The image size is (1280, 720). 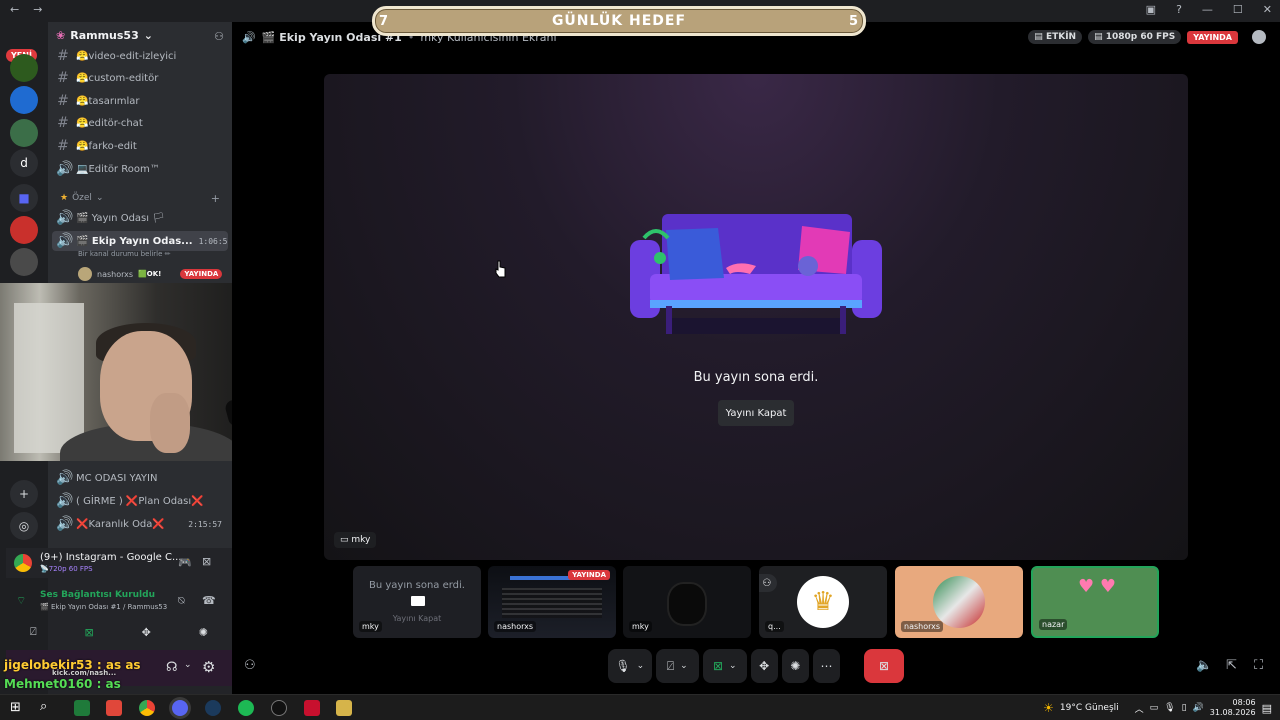 I want to click on invite-icon: ⚇, so click(x=250, y=665).